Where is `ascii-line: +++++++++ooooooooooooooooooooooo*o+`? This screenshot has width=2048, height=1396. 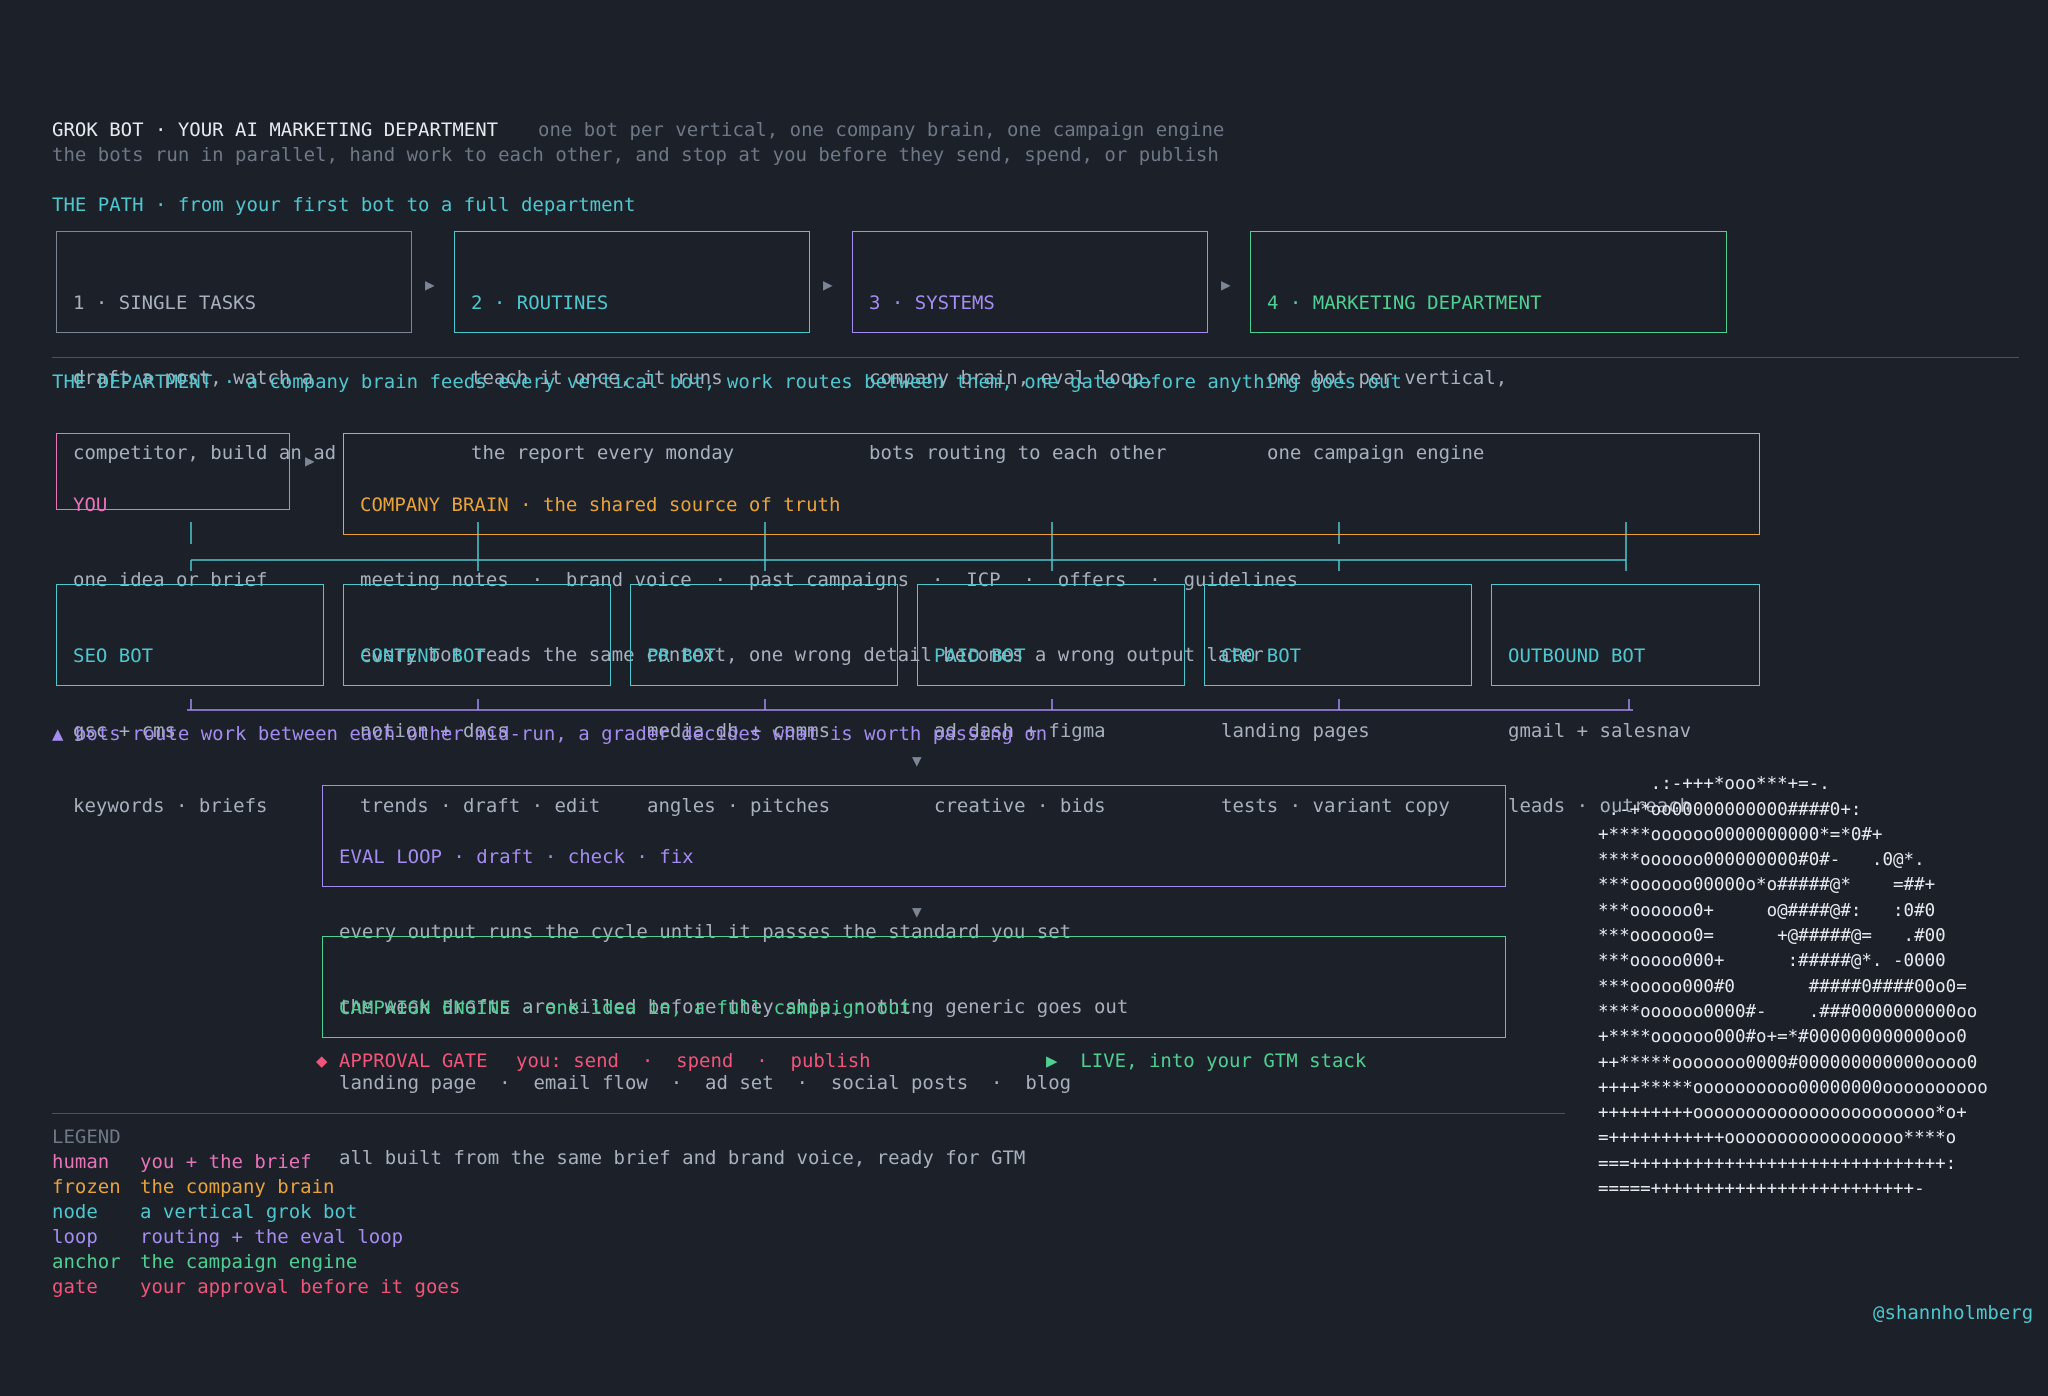 ascii-line: +++++++++ooooooooooooooooooooooo*o+ is located at coordinates (1782, 1113).